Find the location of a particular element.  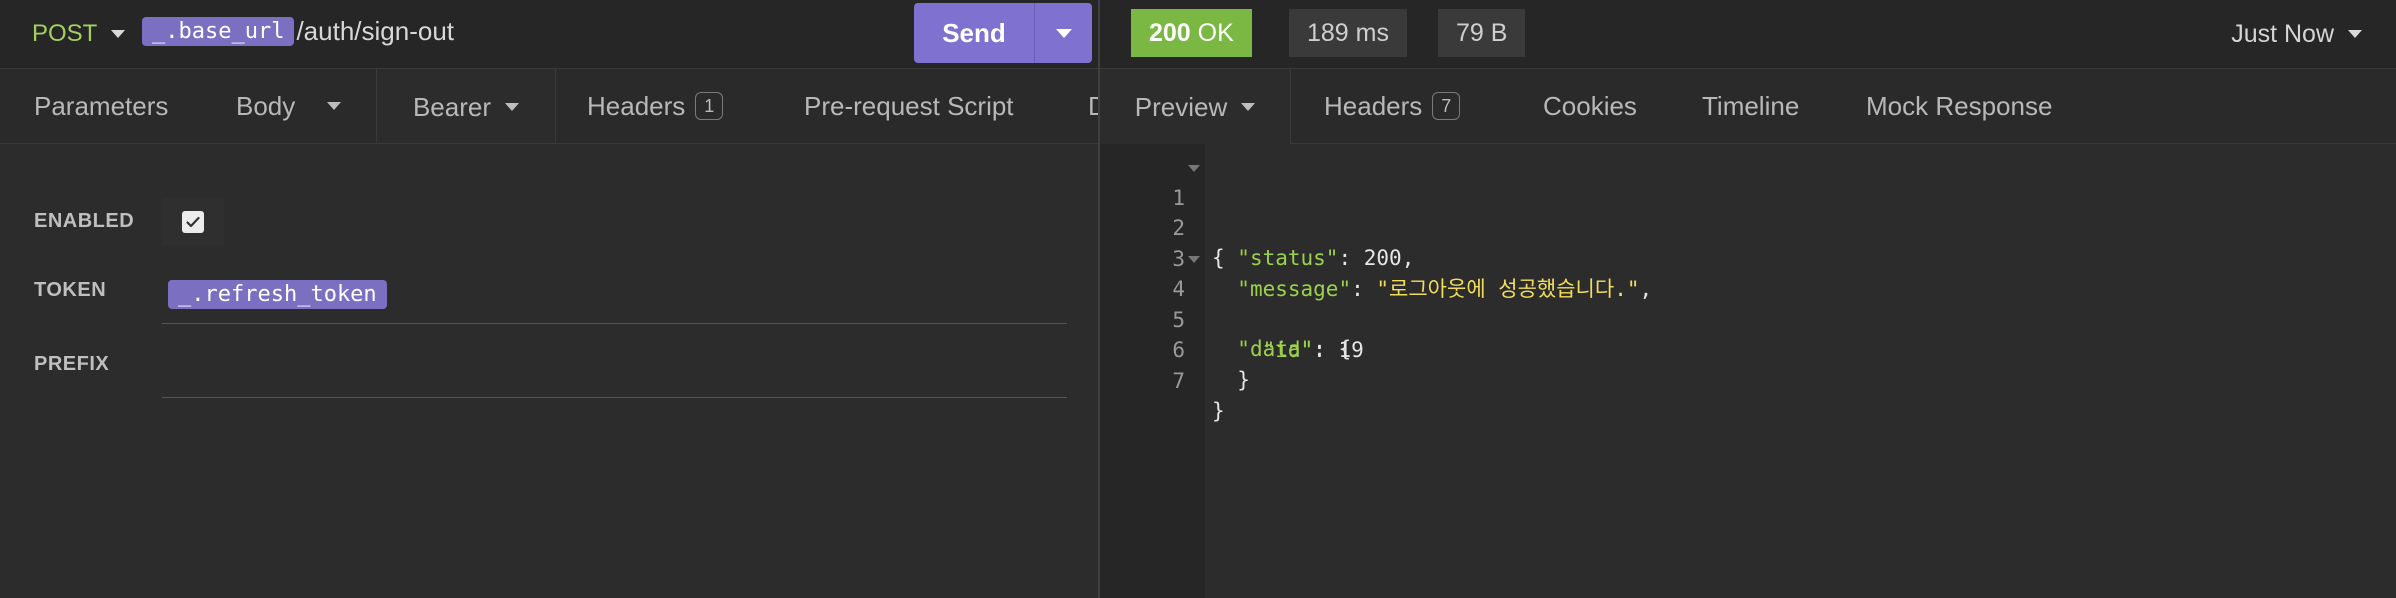

tab-mock-response: Mock Response is located at coordinates (1959, 106).